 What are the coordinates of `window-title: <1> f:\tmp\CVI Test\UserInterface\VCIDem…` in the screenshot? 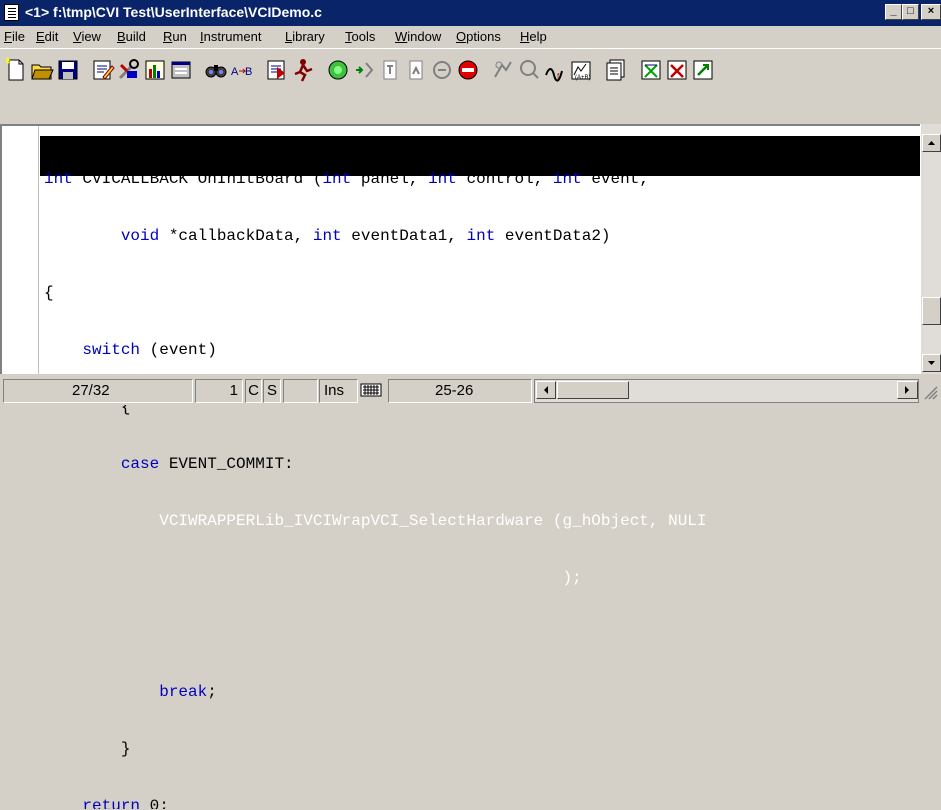 It's located at (173, 12).